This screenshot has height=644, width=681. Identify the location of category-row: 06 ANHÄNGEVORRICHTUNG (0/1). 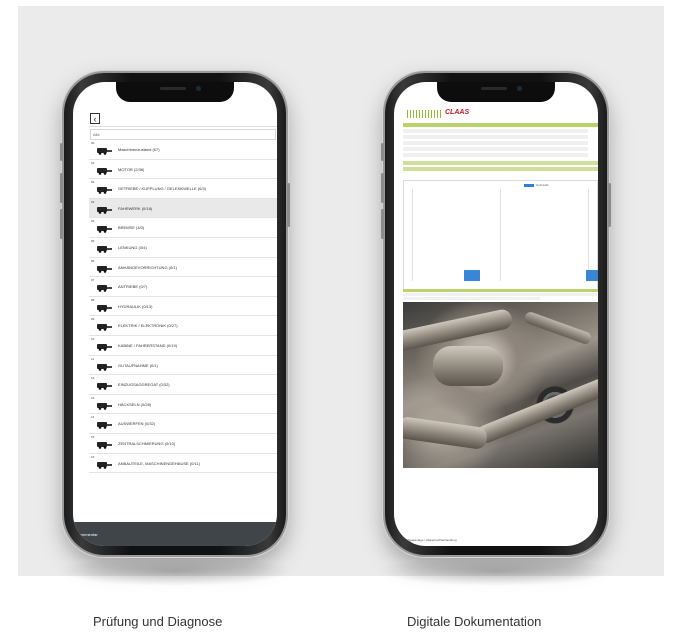
(183, 268).